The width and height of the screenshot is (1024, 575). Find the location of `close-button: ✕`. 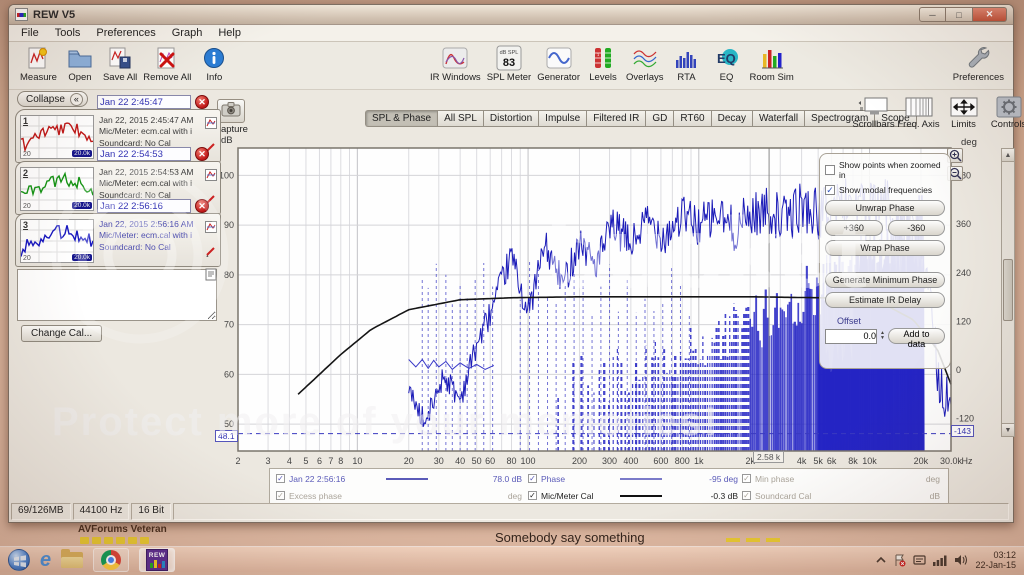

close-button: ✕ is located at coordinates (990, 14).